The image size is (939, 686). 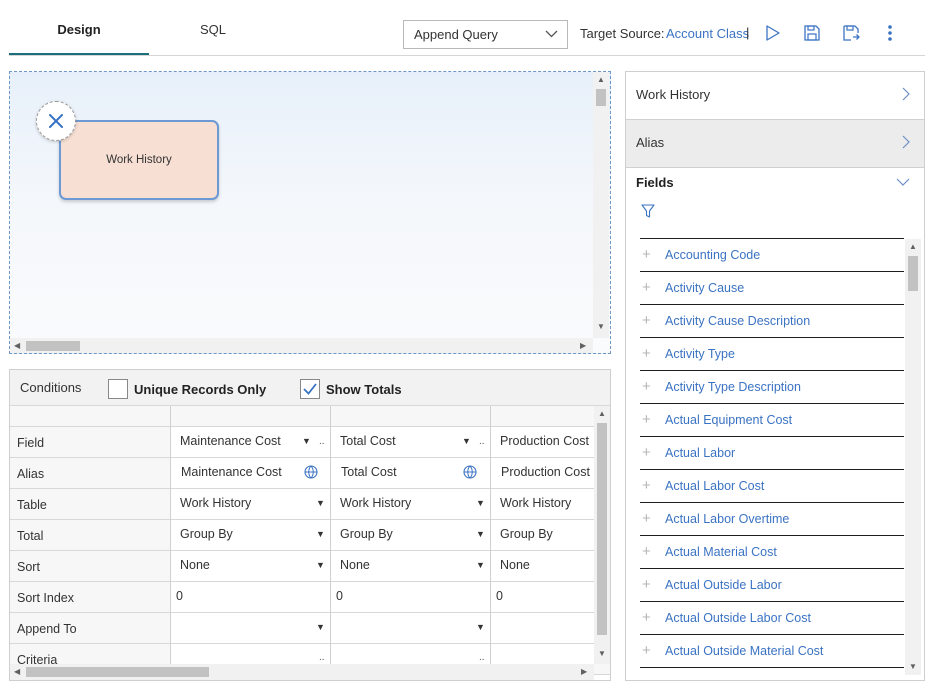 What do you see at coordinates (206, 534) in the screenshot?
I see `total-select-1: Group By` at bounding box center [206, 534].